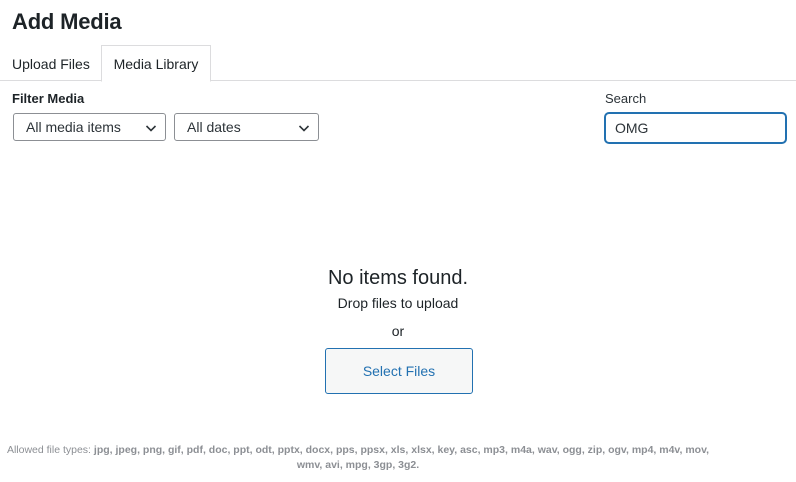 The image size is (796, 482). What do you see at coordinates (246, 127) in the screenshot?
I see `date-select: All dates` at bounding box center [246, 127].